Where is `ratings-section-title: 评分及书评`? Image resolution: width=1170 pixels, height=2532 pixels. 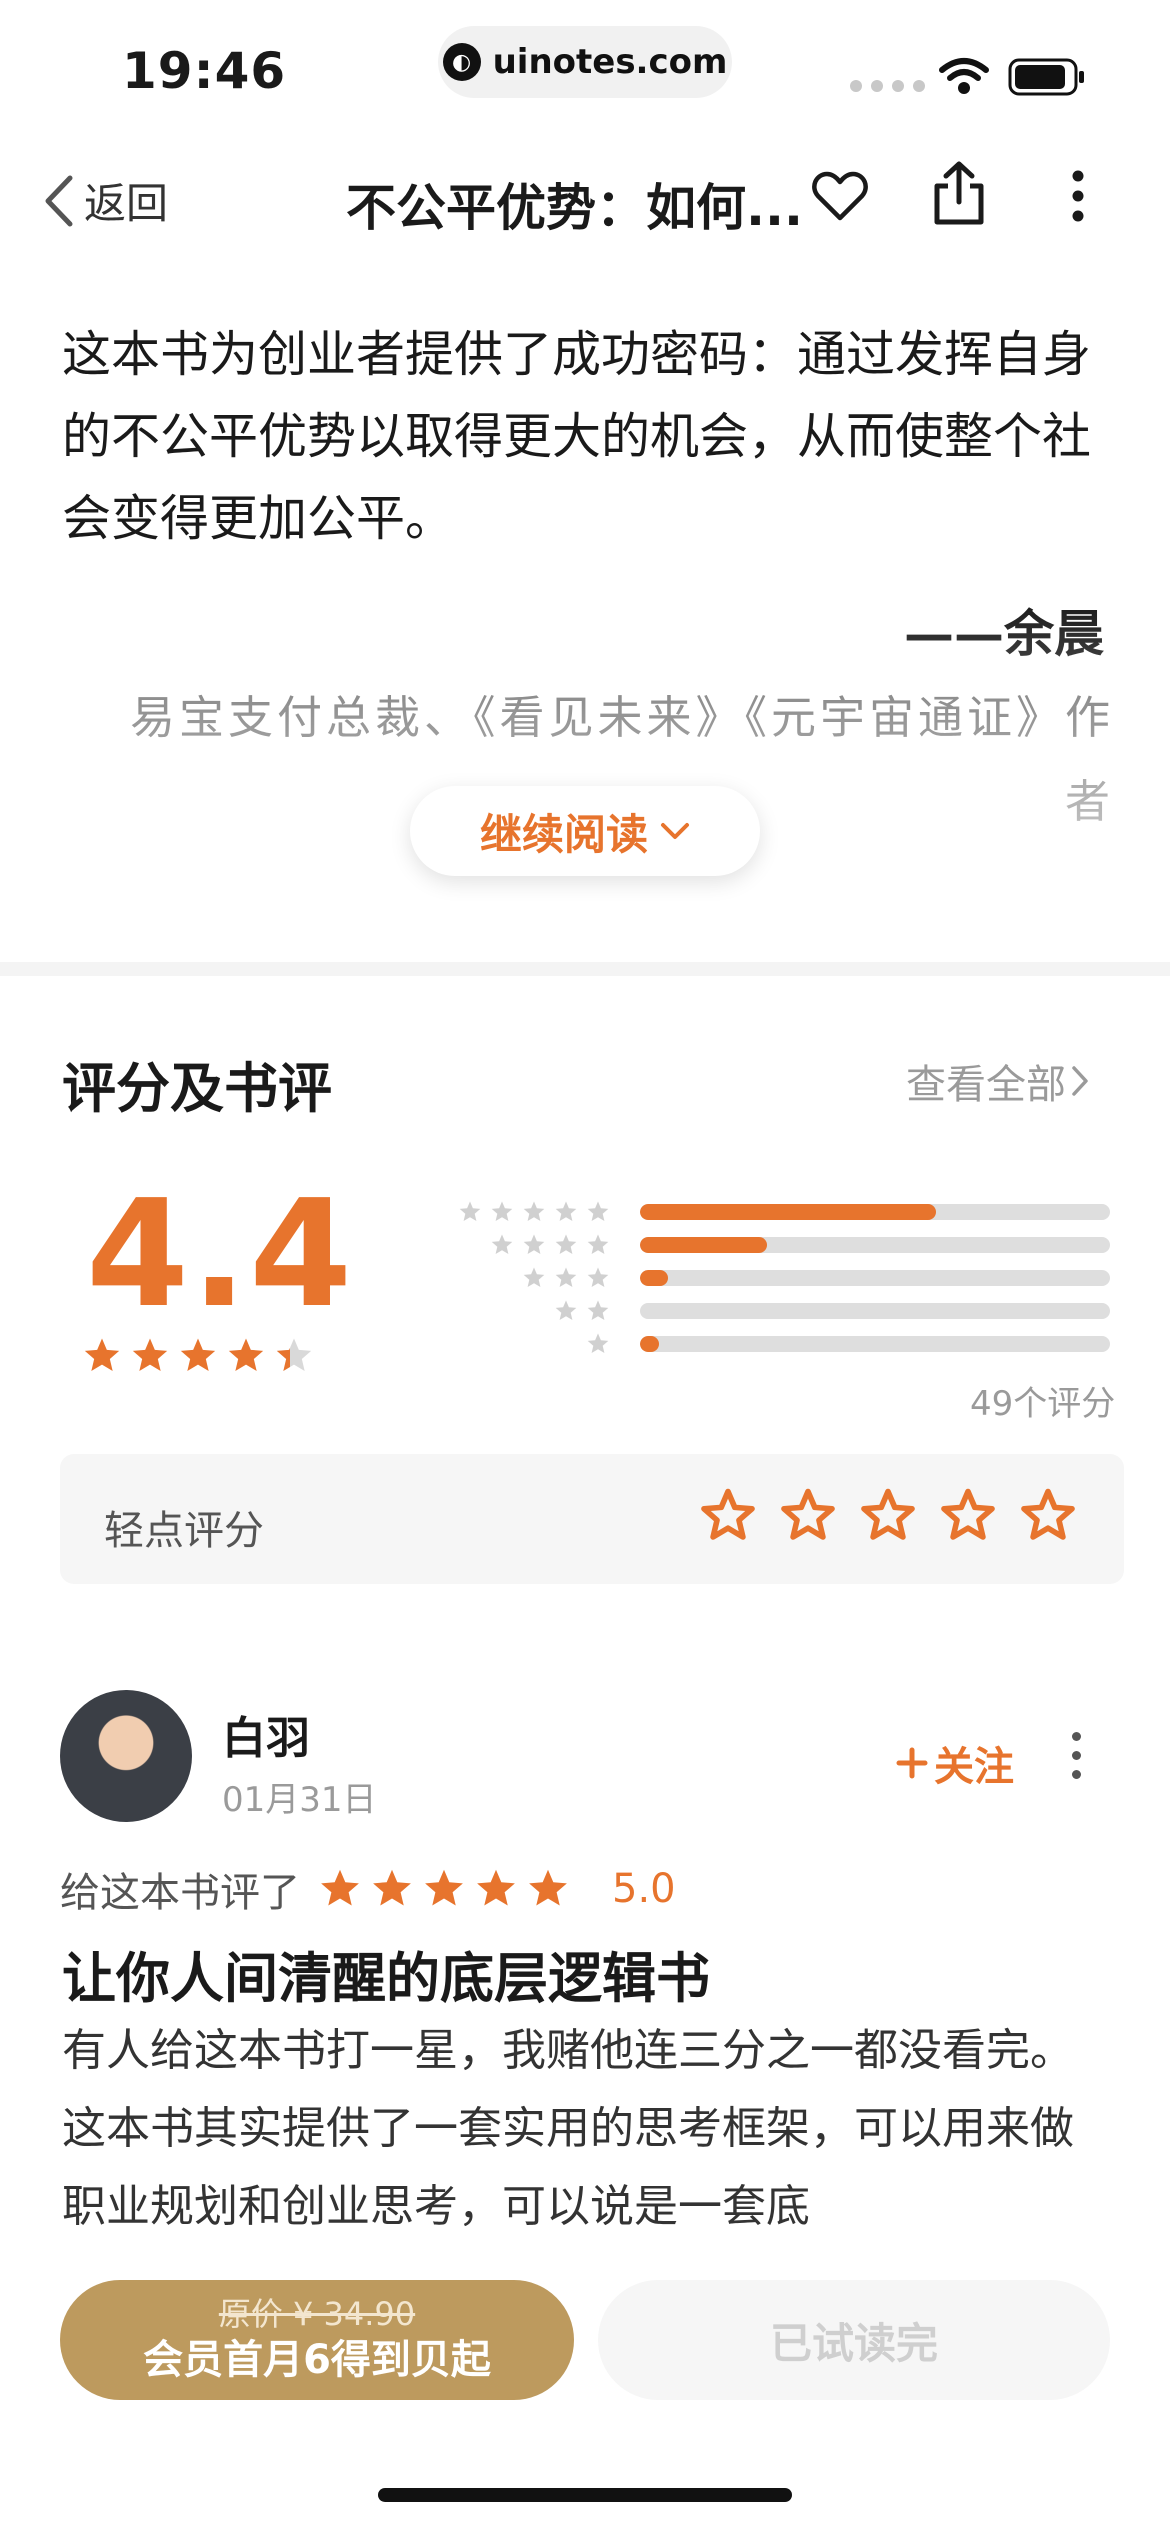 ratings-section-title: 评分及书评 is located at coordinates (197, 1088).